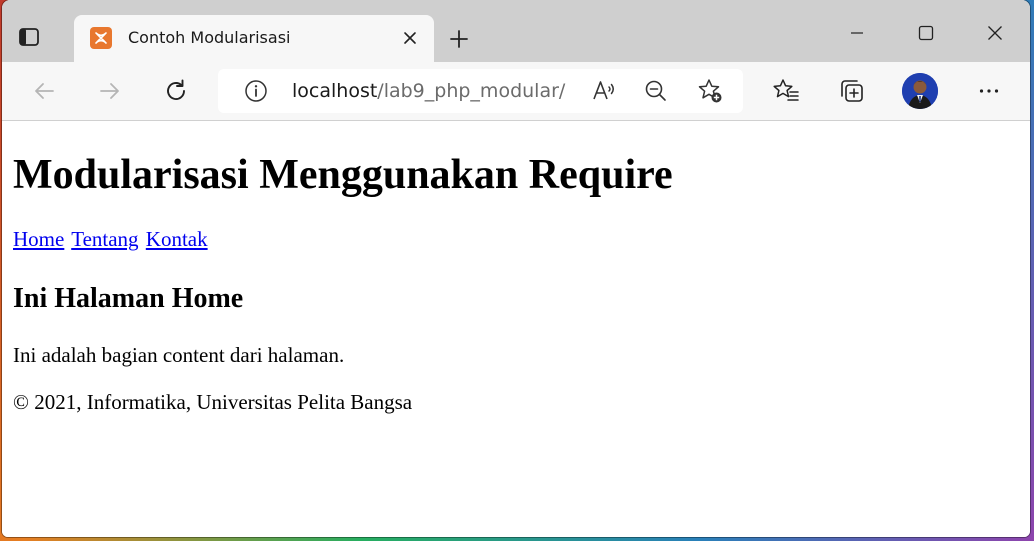 This screenshot has height=541, width=1034. I want to click on profile-photo, so click(920, 91).